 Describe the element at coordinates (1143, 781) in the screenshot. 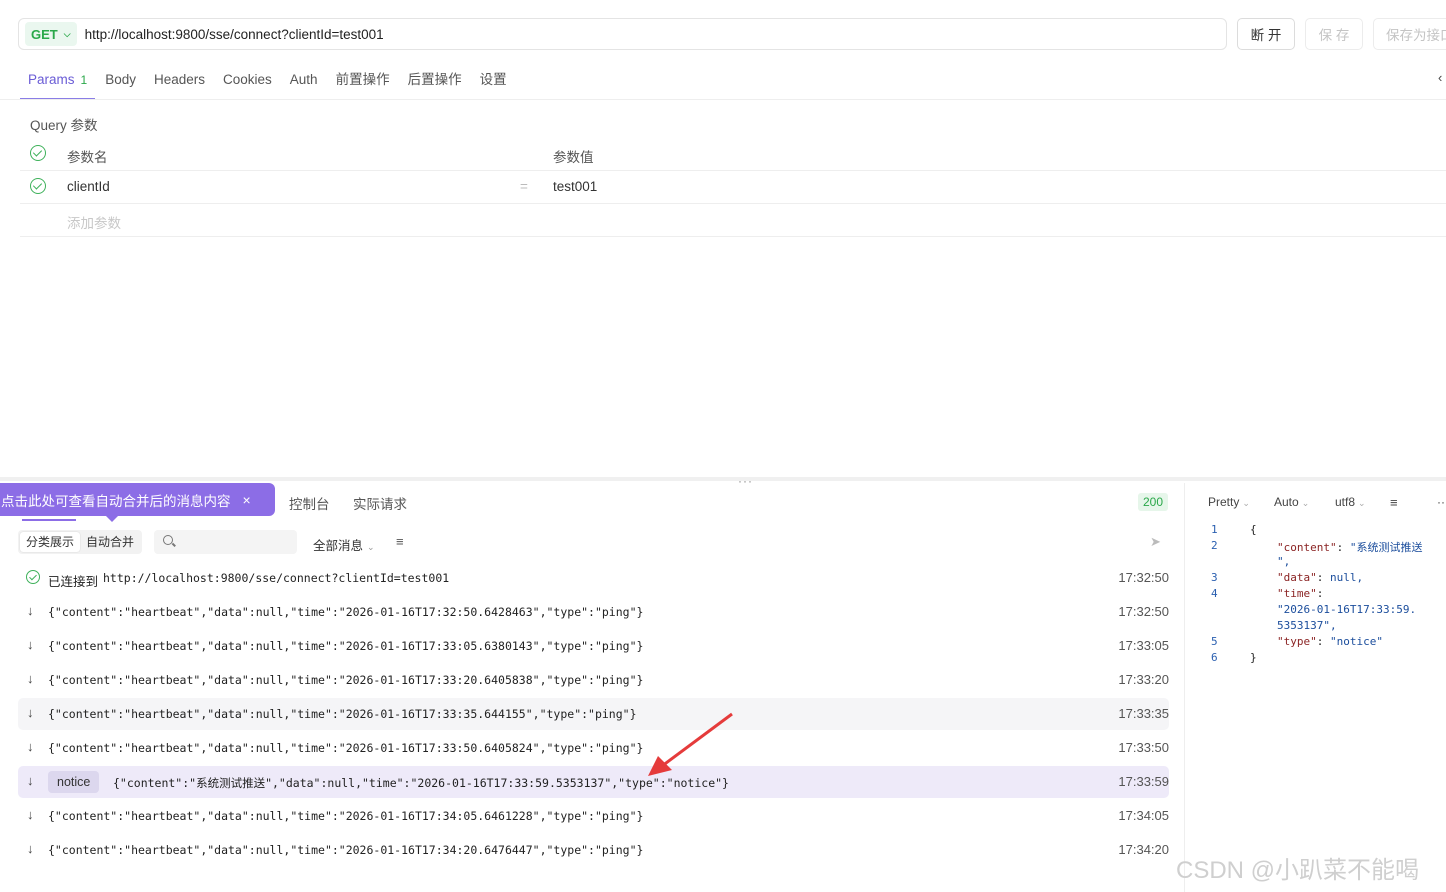

I see `message-time: 17:33:59` at that location.